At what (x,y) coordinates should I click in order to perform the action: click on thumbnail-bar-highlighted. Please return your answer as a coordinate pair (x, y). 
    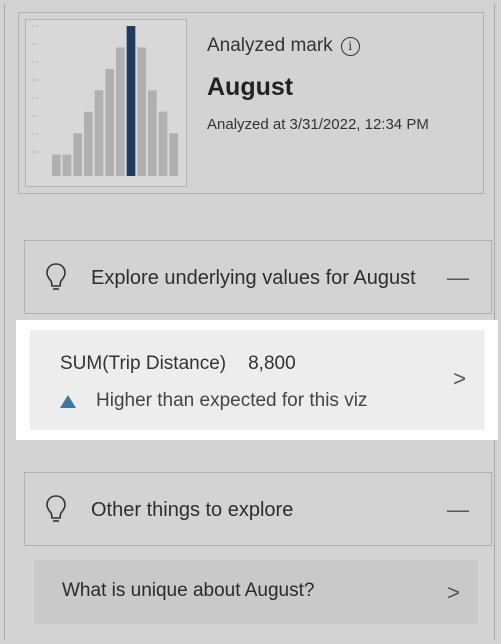
    Looking at the image, I should click on (131, 101).